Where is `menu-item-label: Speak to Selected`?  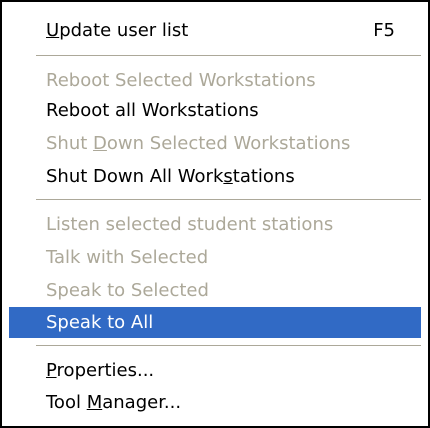 menu-item-label: Speak to Selected is located at coordinates (127, 290).